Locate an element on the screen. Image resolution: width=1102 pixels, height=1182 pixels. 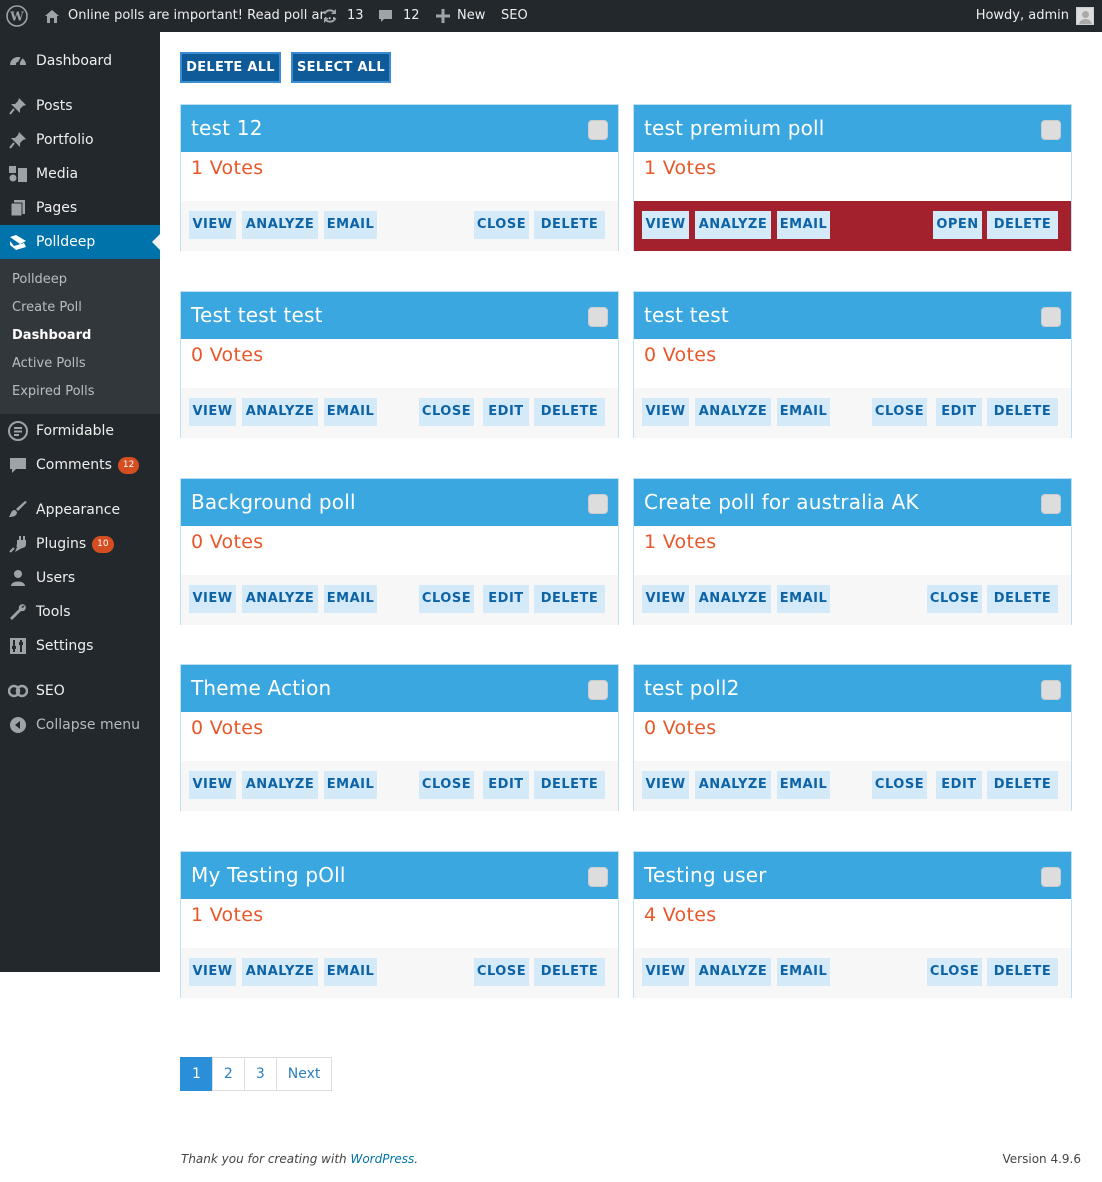
menu-comments: Comments 12 is located at coordinates (80, 465).